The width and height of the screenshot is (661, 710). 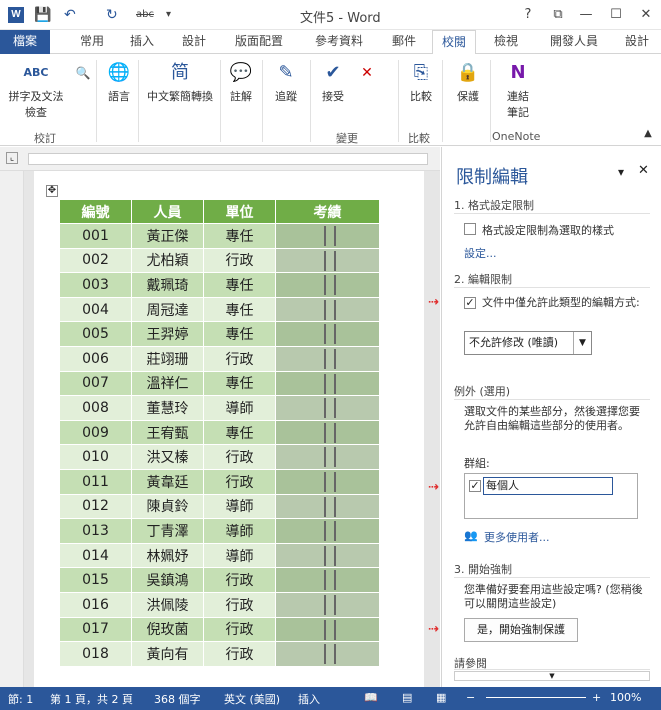 What do you see at coordinates (309, 699) in the screenshot?
I see `insert-mode: 插入` at bounding box center [309, 699].